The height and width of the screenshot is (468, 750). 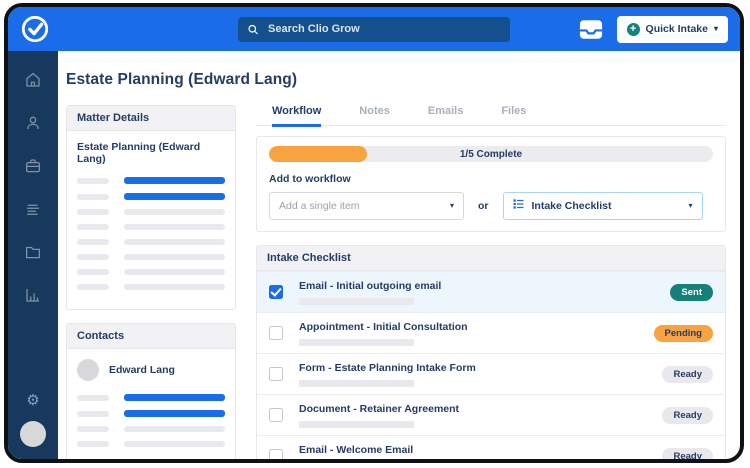 I want to click on contact-row: Edward Lang, so click(x=151, y=370).